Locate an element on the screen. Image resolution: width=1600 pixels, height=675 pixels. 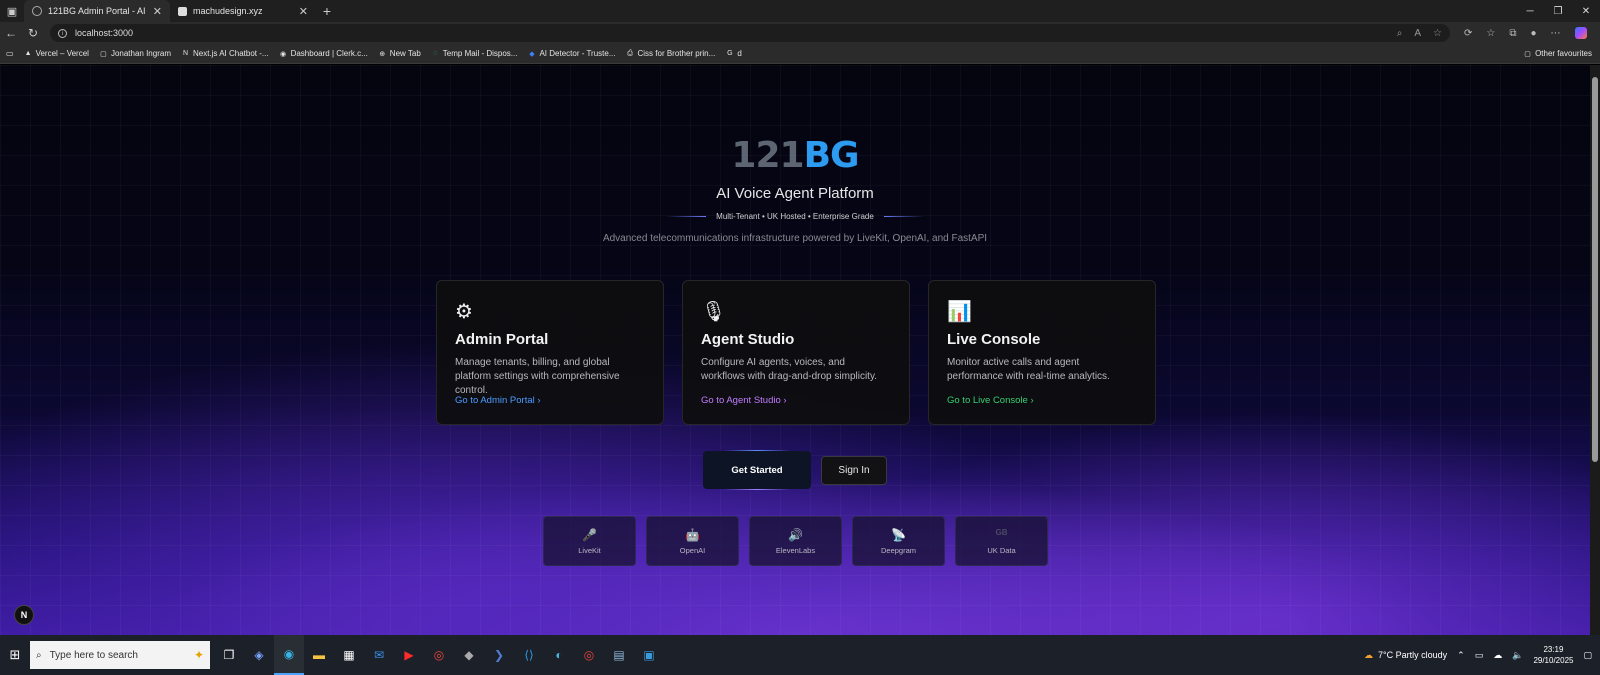
google-icon: G is located at coordinates (730, 53).